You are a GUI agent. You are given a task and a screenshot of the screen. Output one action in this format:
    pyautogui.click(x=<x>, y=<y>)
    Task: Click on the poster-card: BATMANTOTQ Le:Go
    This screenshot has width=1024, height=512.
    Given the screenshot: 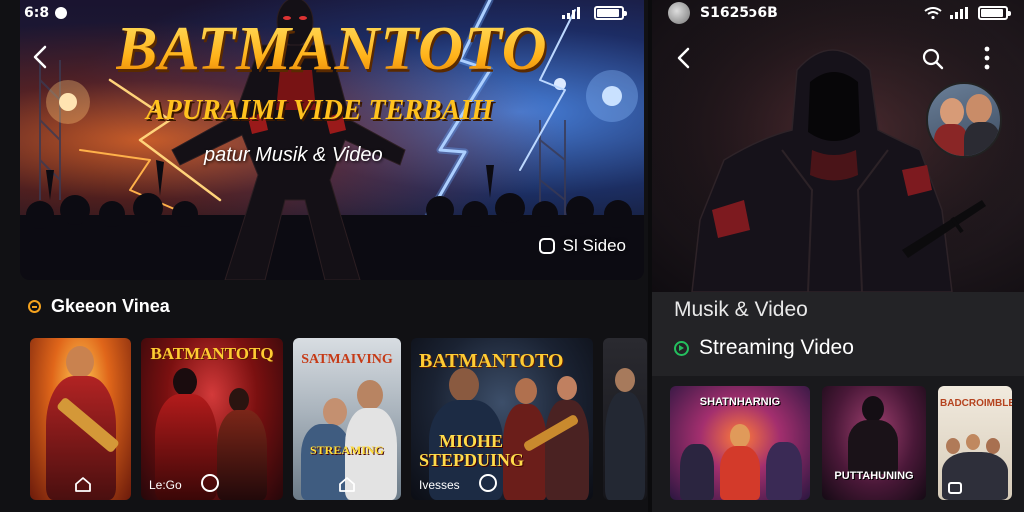 What is the action you would take?
    pyautogui.click(x=212, y=419)
    